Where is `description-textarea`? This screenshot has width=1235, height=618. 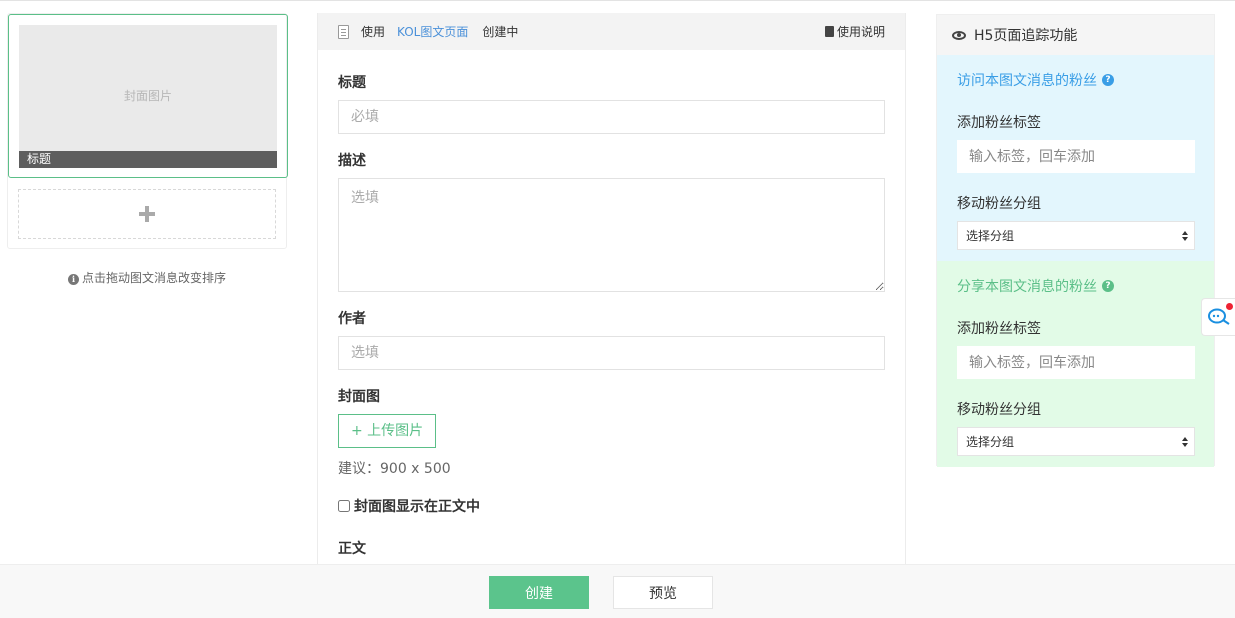 description-textarea is located at coordinates (611, 235).